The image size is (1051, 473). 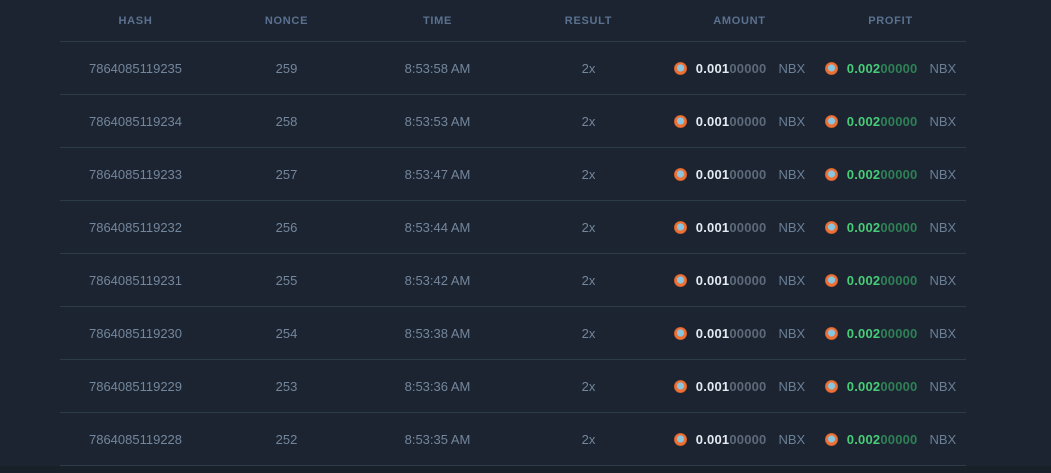 I want to click on nonce-cell: 259, so click(x=286, y=68).